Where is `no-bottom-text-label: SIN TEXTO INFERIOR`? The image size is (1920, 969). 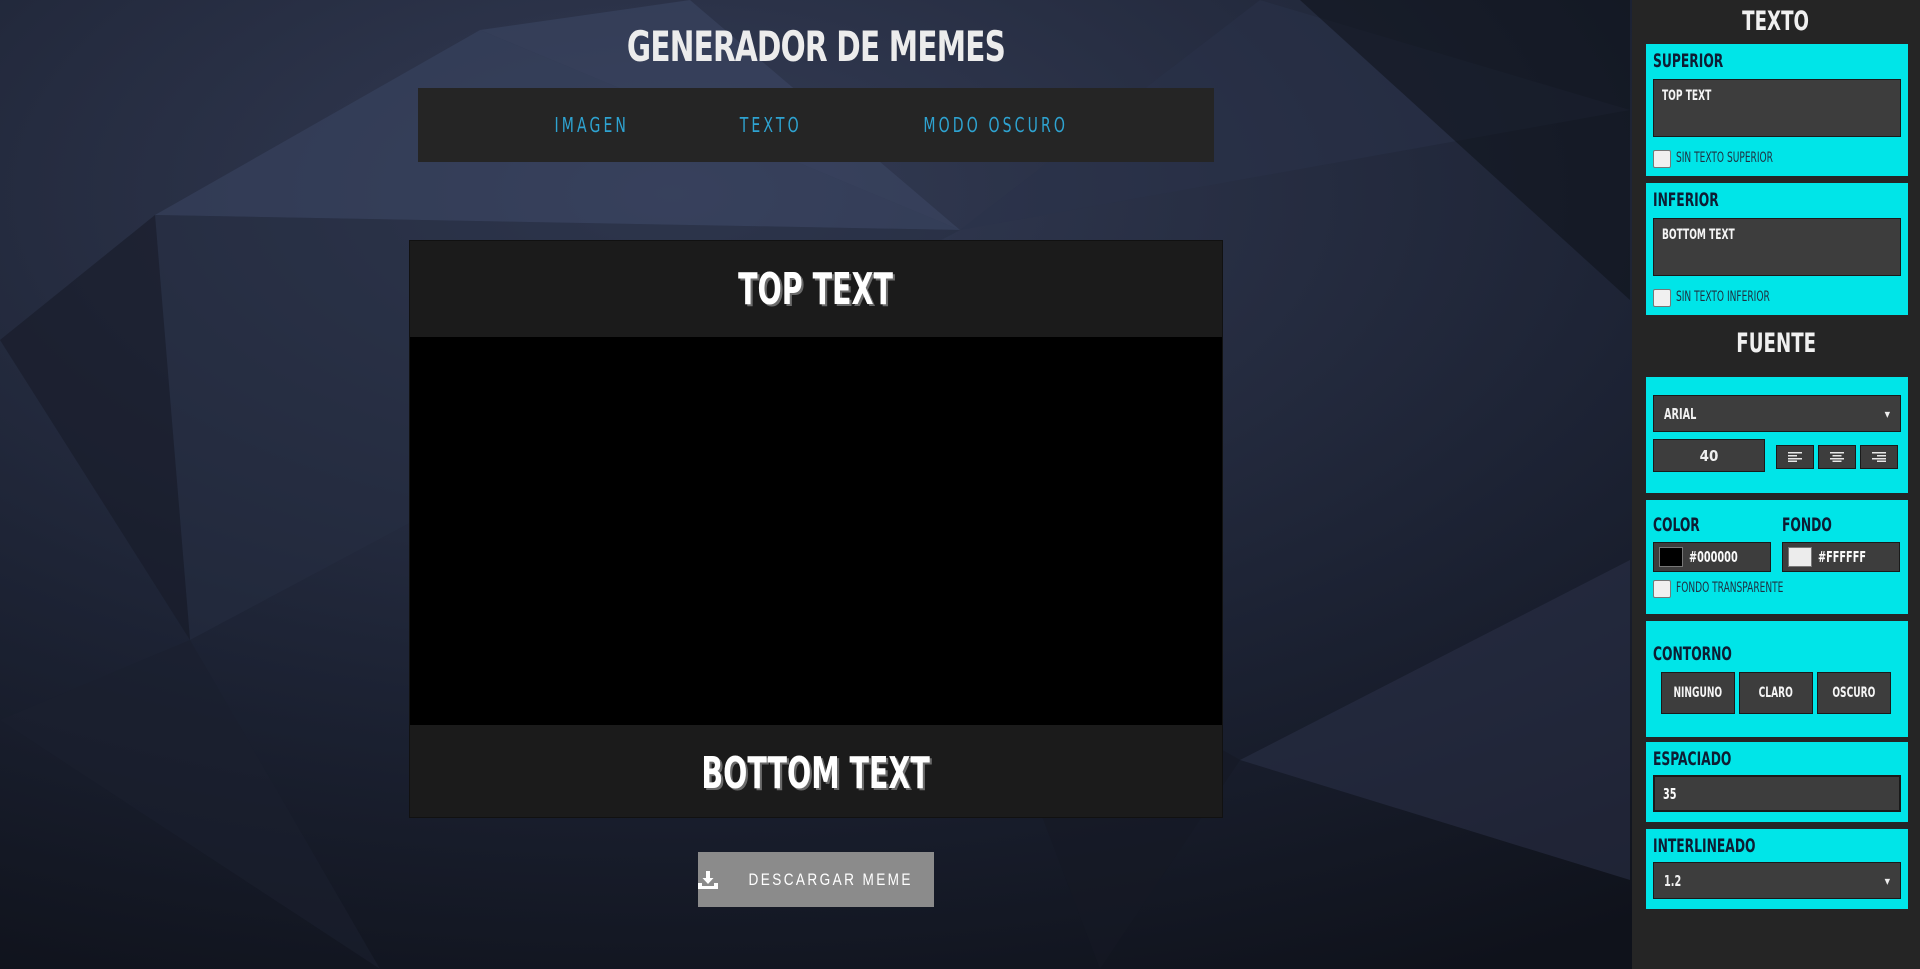
no-bottom-text-label: SIN TEXTO INFERIOR is located at coordinates (1723, 297).